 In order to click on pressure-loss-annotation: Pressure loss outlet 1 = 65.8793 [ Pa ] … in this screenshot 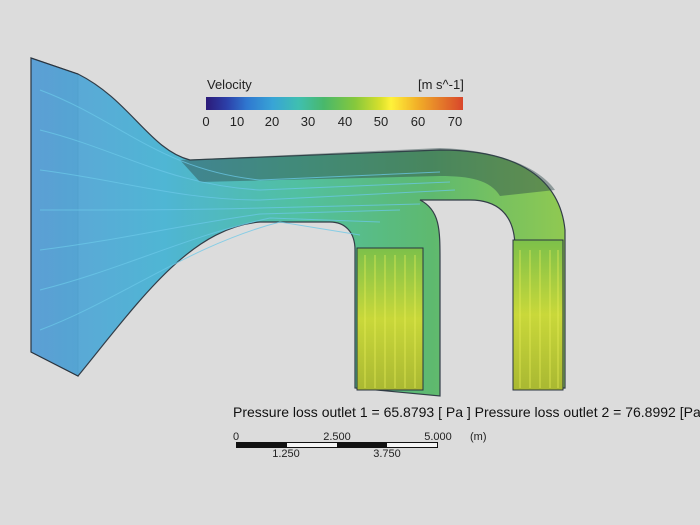, I will do `click(466, 412)`.